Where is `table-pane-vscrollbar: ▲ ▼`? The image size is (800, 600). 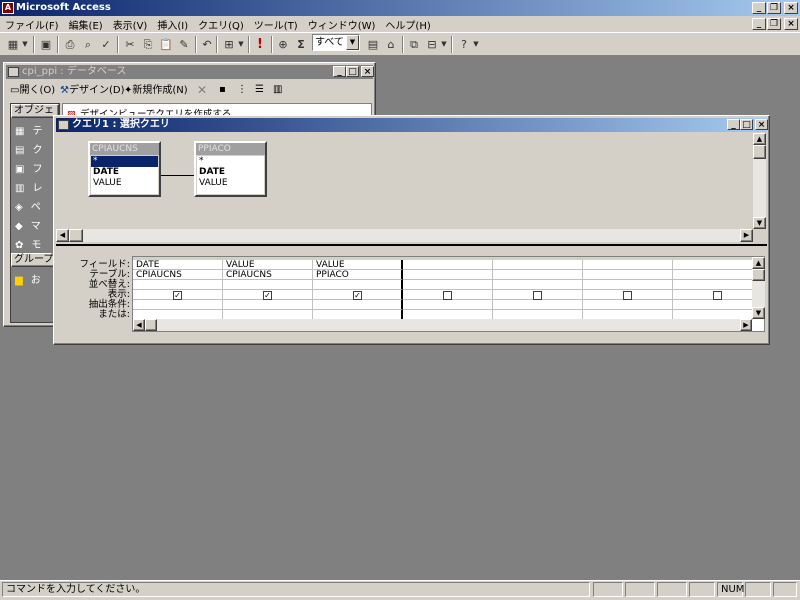 table-pane-vscrollbar: ▲ ▼ is located at coordinates (759, 181).